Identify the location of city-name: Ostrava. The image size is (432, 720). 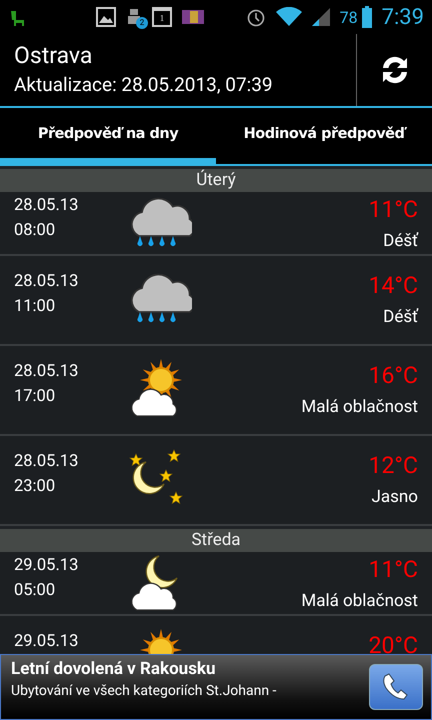
(54, 55).